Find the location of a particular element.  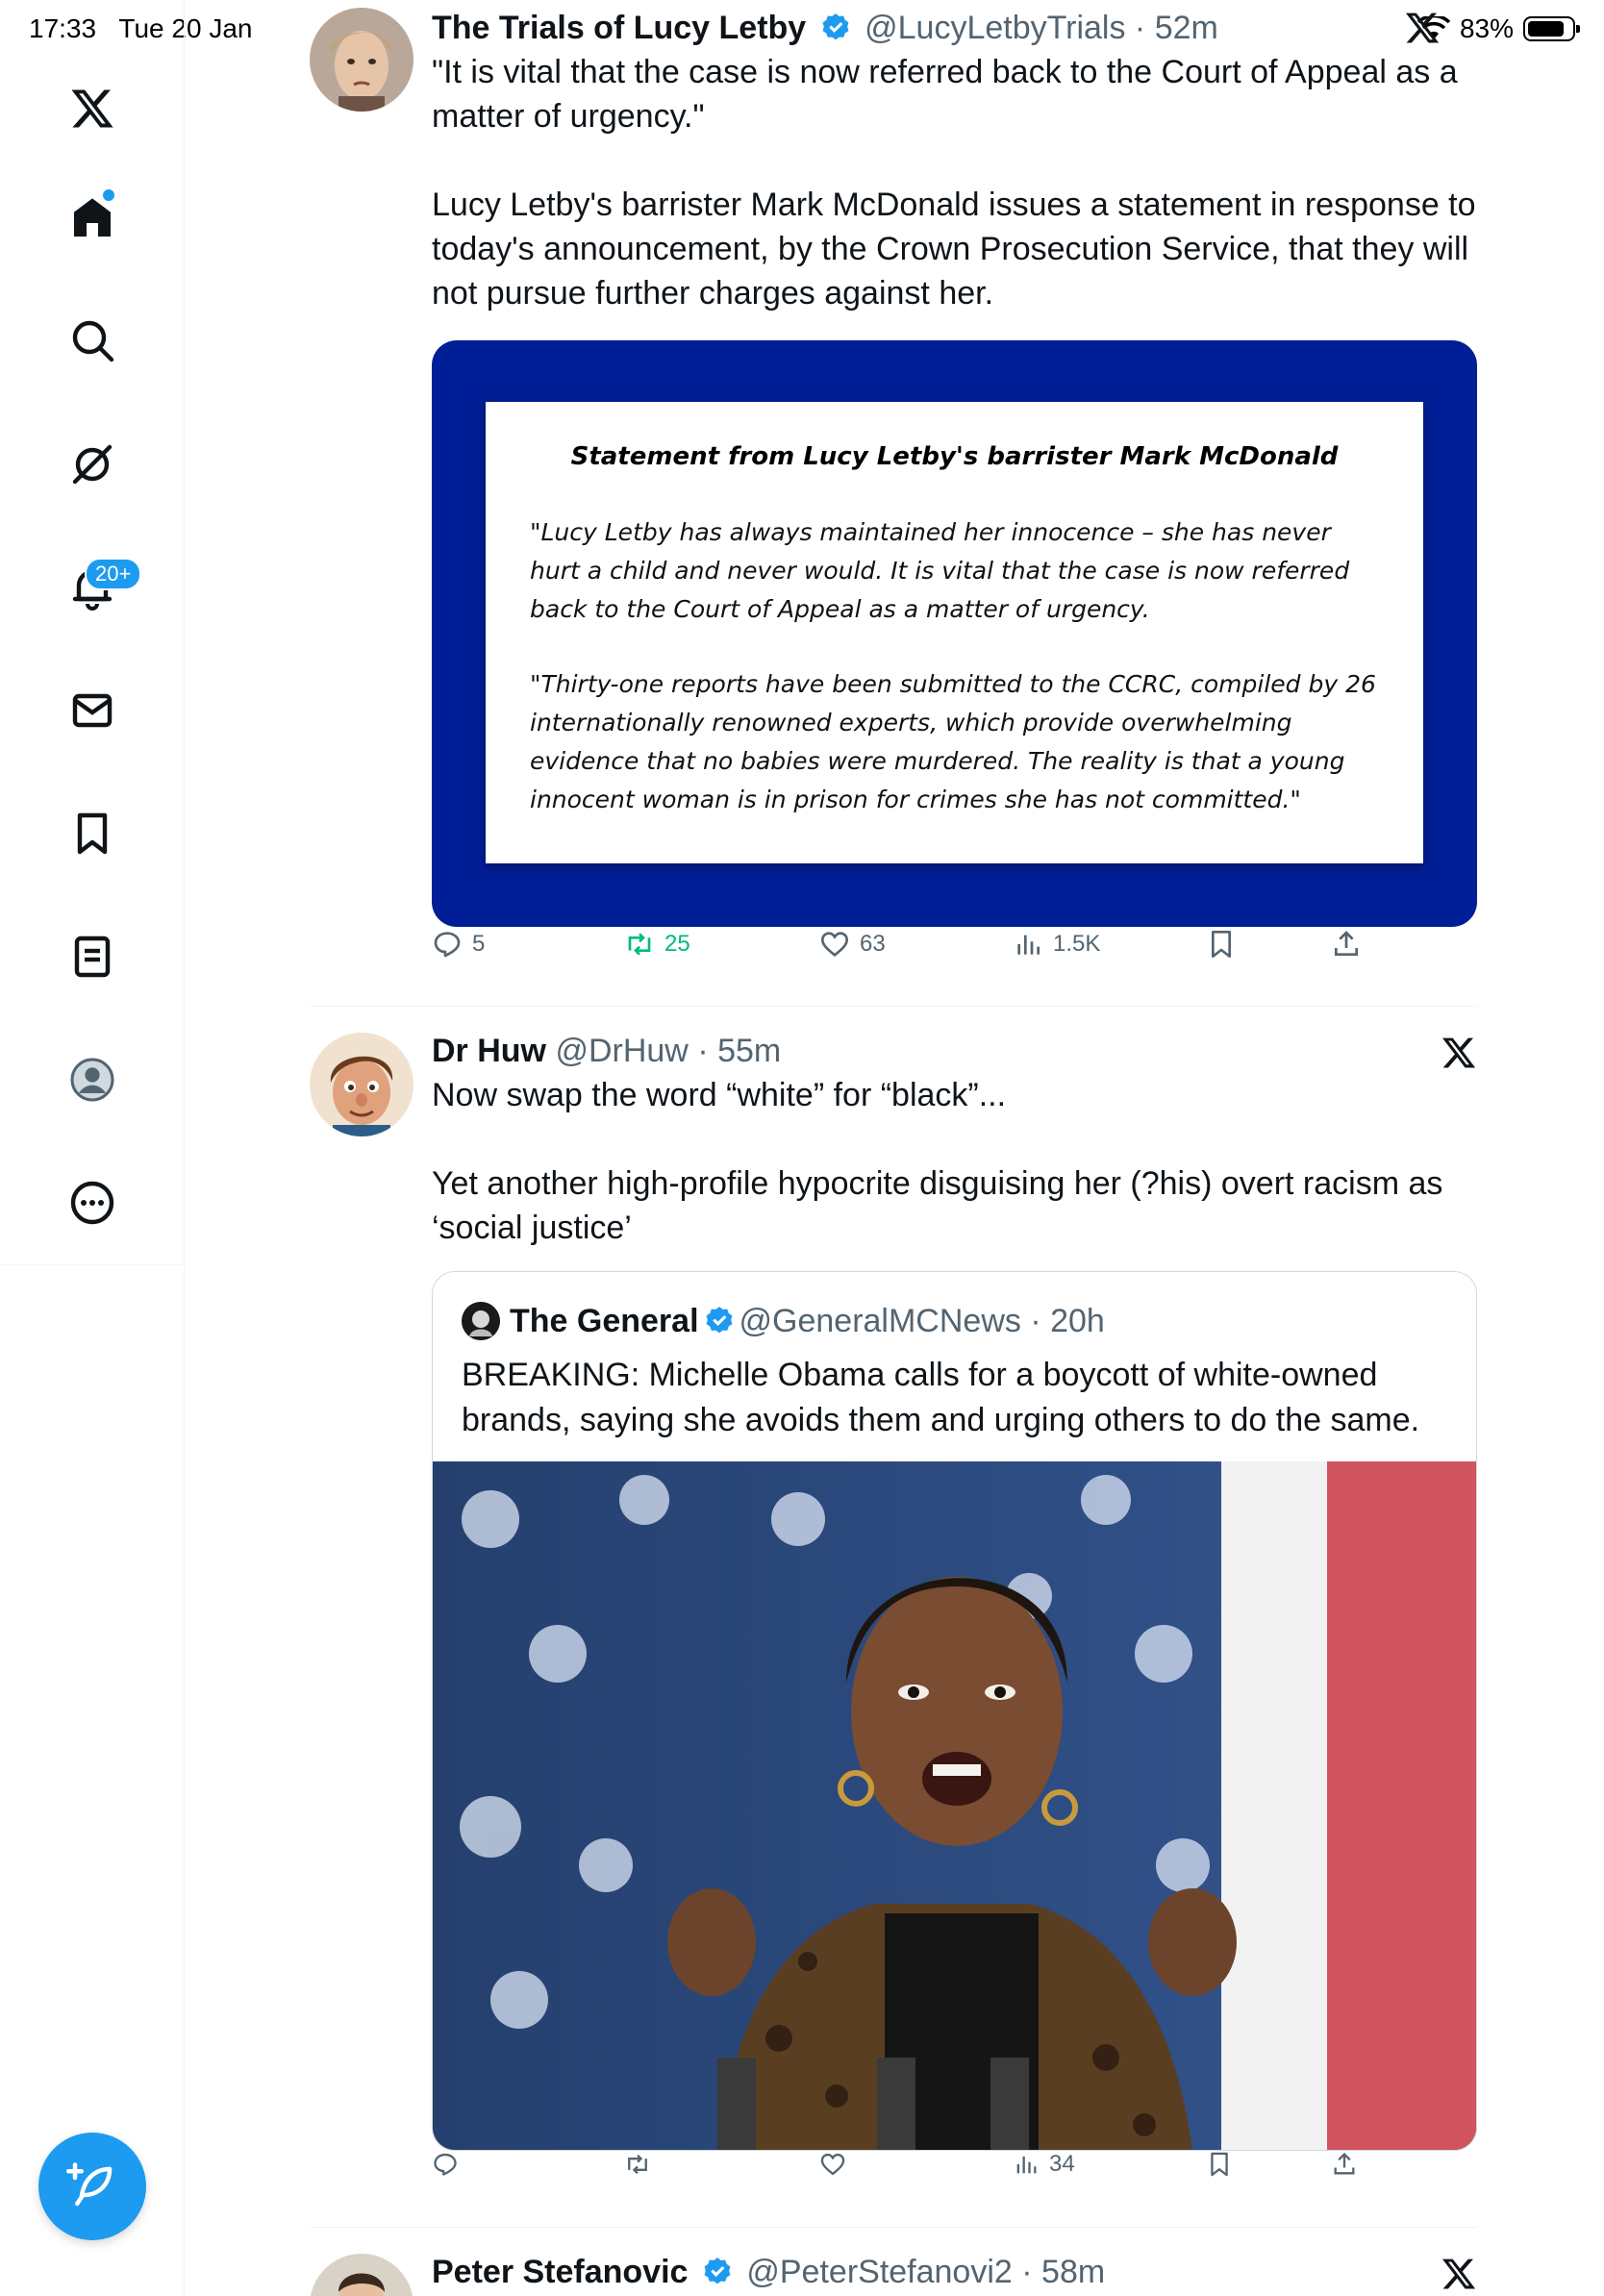

battery-icon is located at coordinates (1551, 28).